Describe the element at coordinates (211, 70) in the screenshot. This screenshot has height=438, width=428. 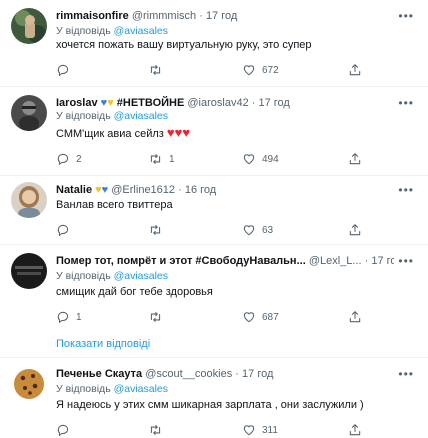
I see `tweet-actions: 672` at that location.